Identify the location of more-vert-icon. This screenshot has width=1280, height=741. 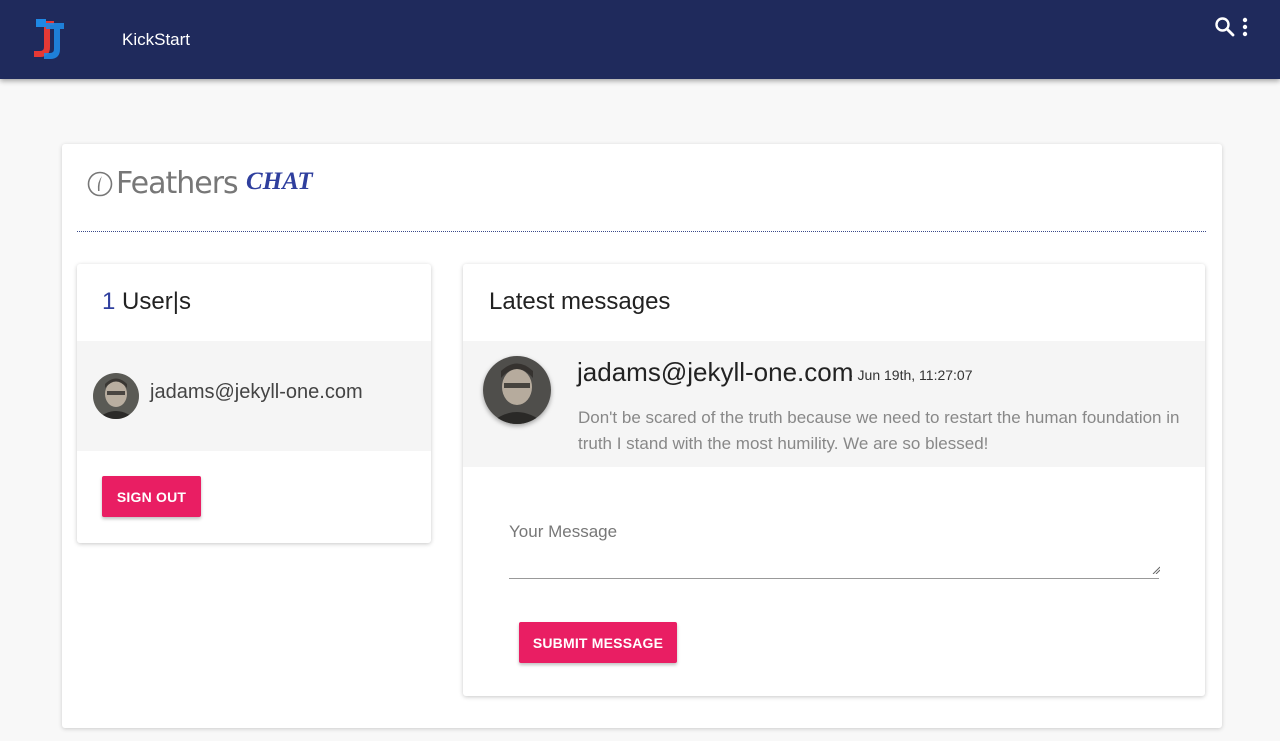
(1245, 27).